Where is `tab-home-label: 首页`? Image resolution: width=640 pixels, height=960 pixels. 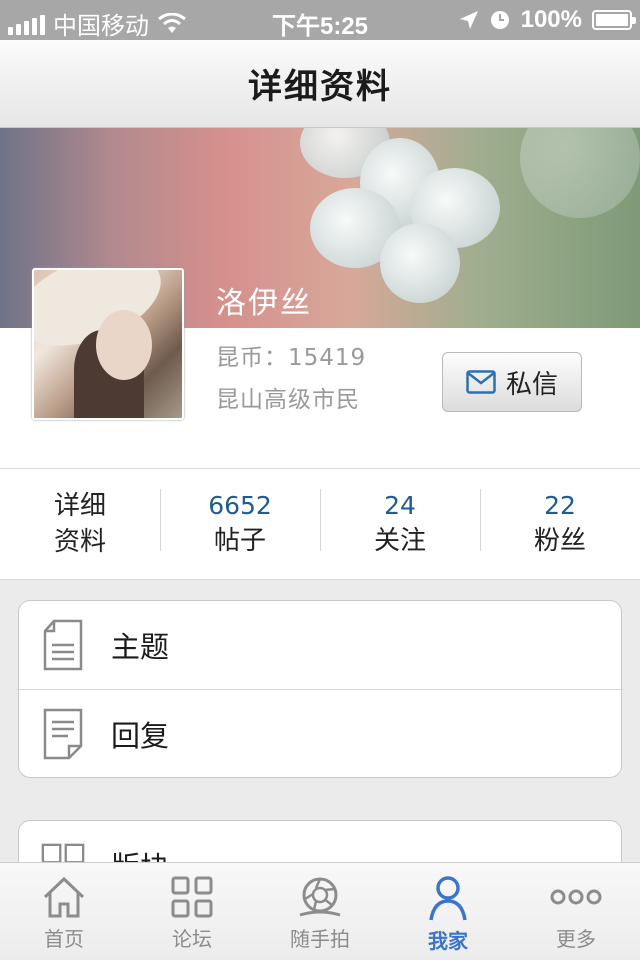
tab-home-label: 首页 is located at coordinates (64, 939).